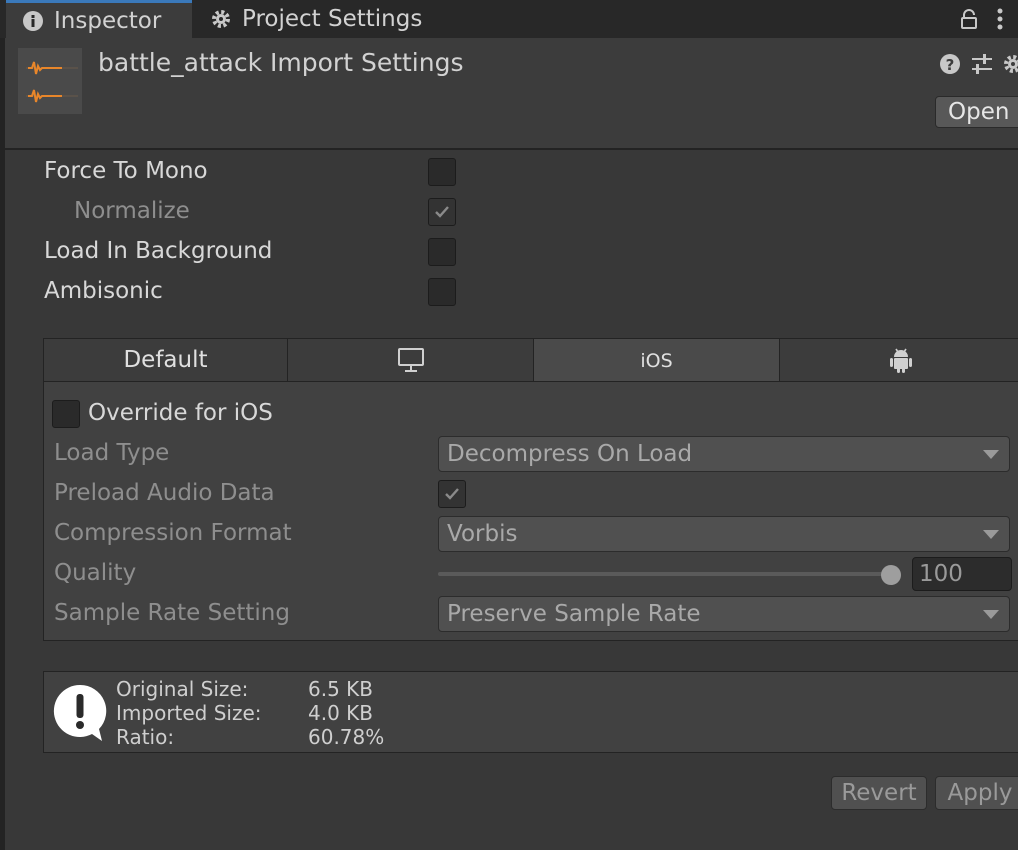 Image resolution: width=1018 pixels, height=850 pixels. Describe the element at coordinates (221, 19) in the screenshot. I see `gear-icon` at that location.